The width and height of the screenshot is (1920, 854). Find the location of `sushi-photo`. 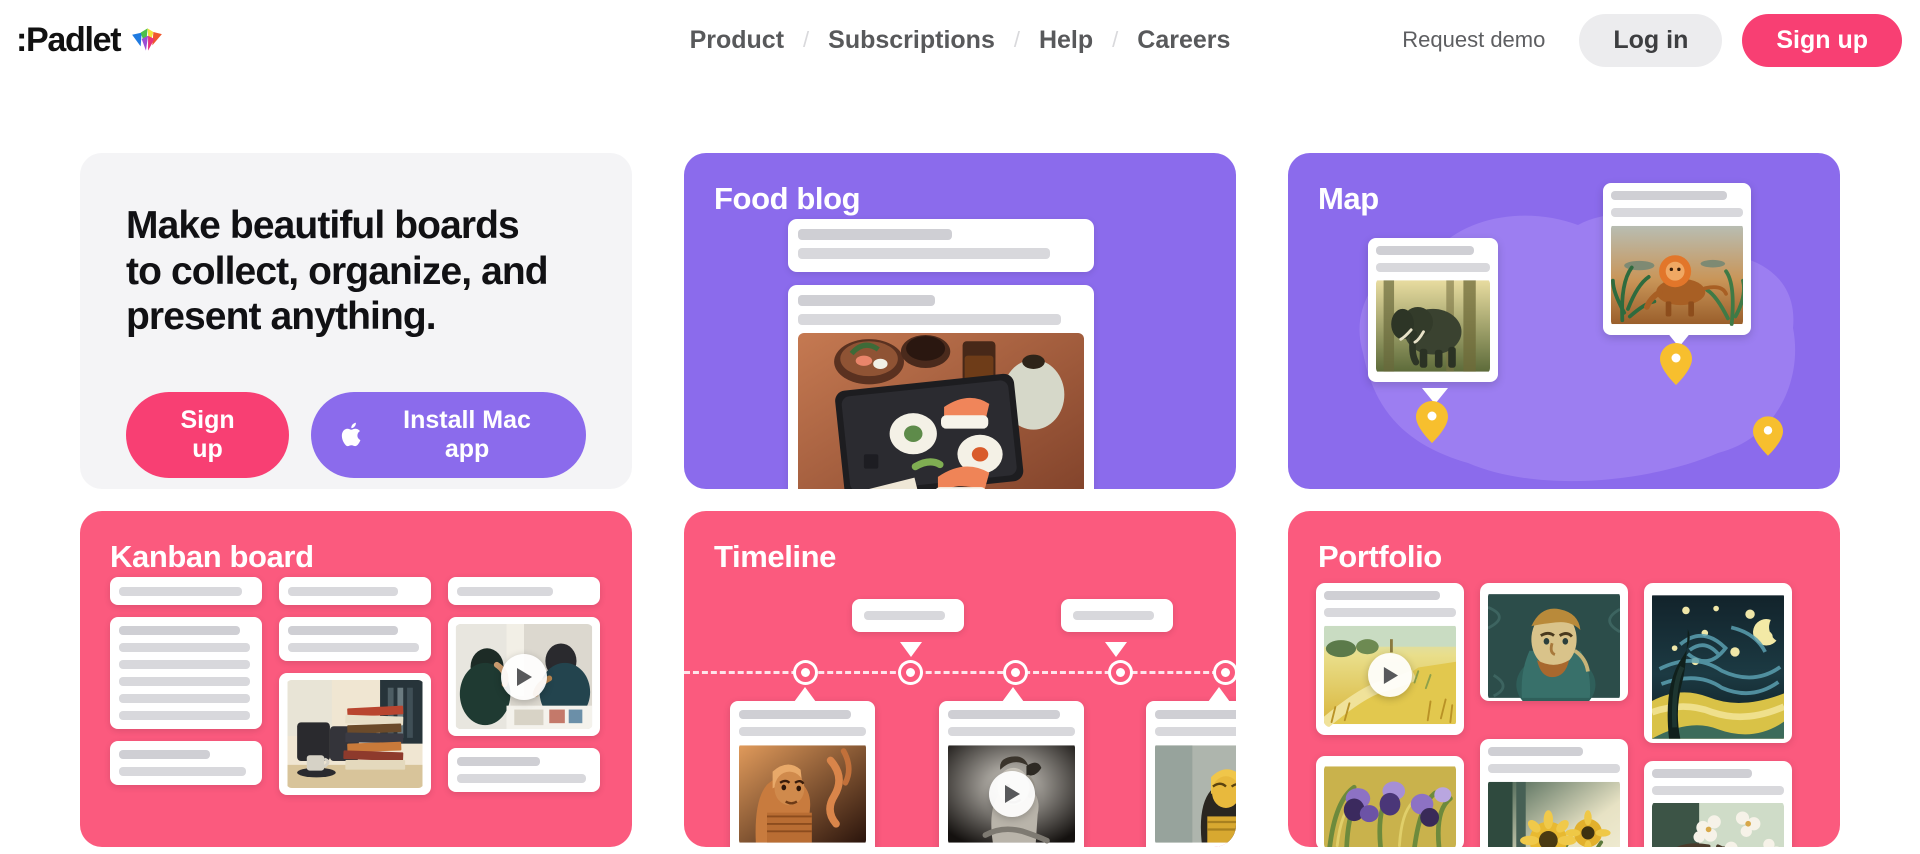

sushi-photo is located at coordinates (941, 411).